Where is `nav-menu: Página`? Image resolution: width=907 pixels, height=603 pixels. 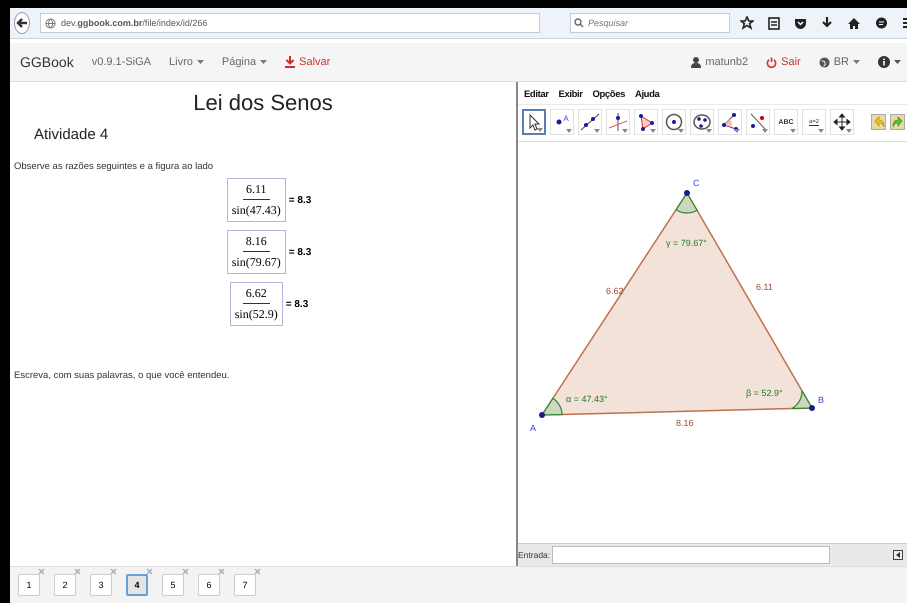 nav-menu: Página is located at coordinates (245, 62).